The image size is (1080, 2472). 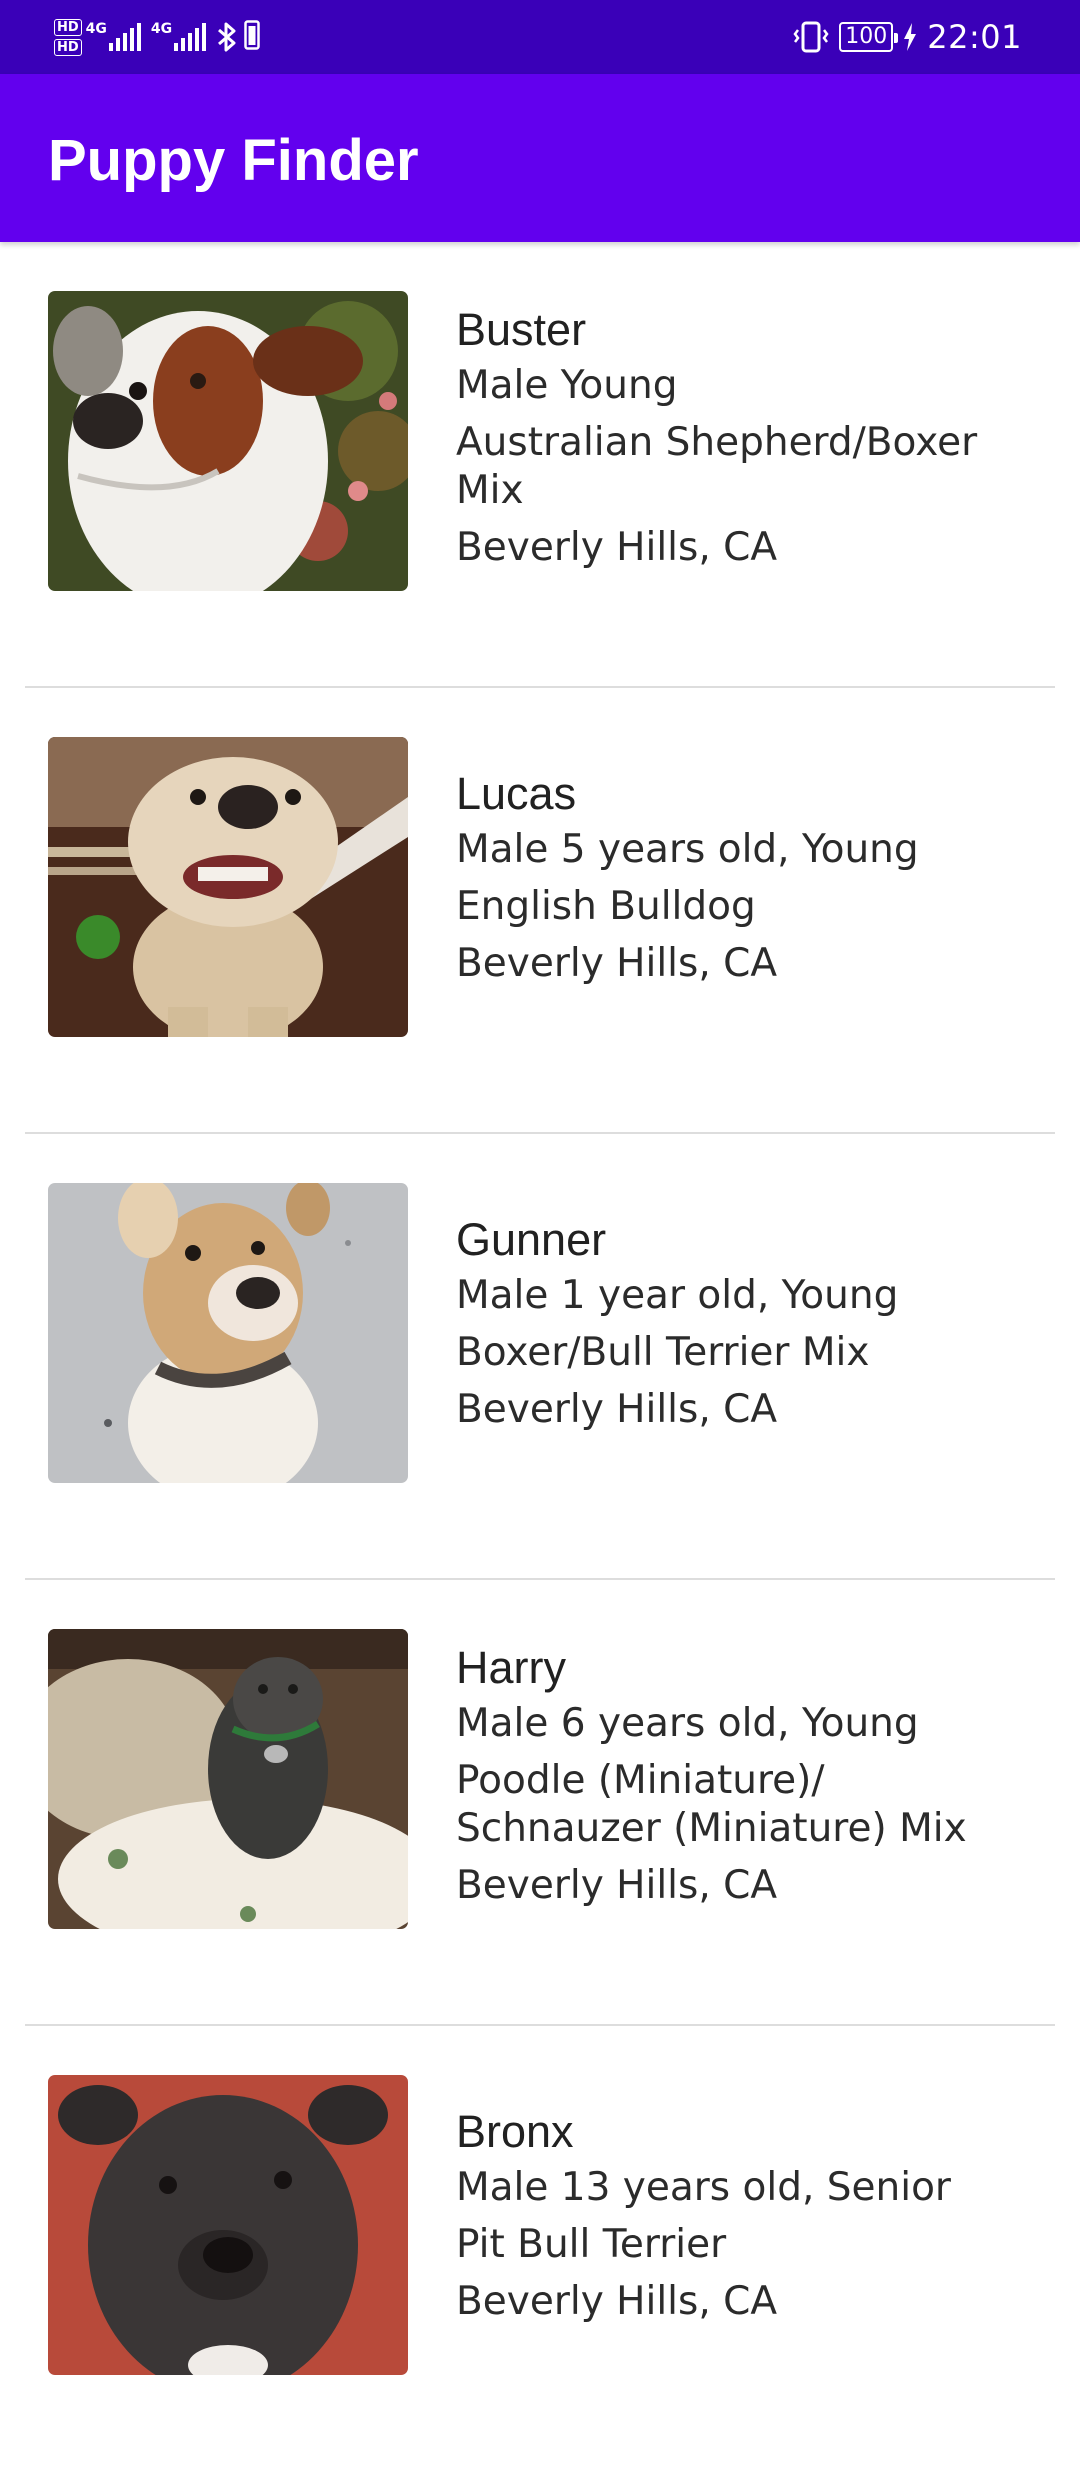 I want to click on sim1-network-type: 4G, so click(x=96, y=29).